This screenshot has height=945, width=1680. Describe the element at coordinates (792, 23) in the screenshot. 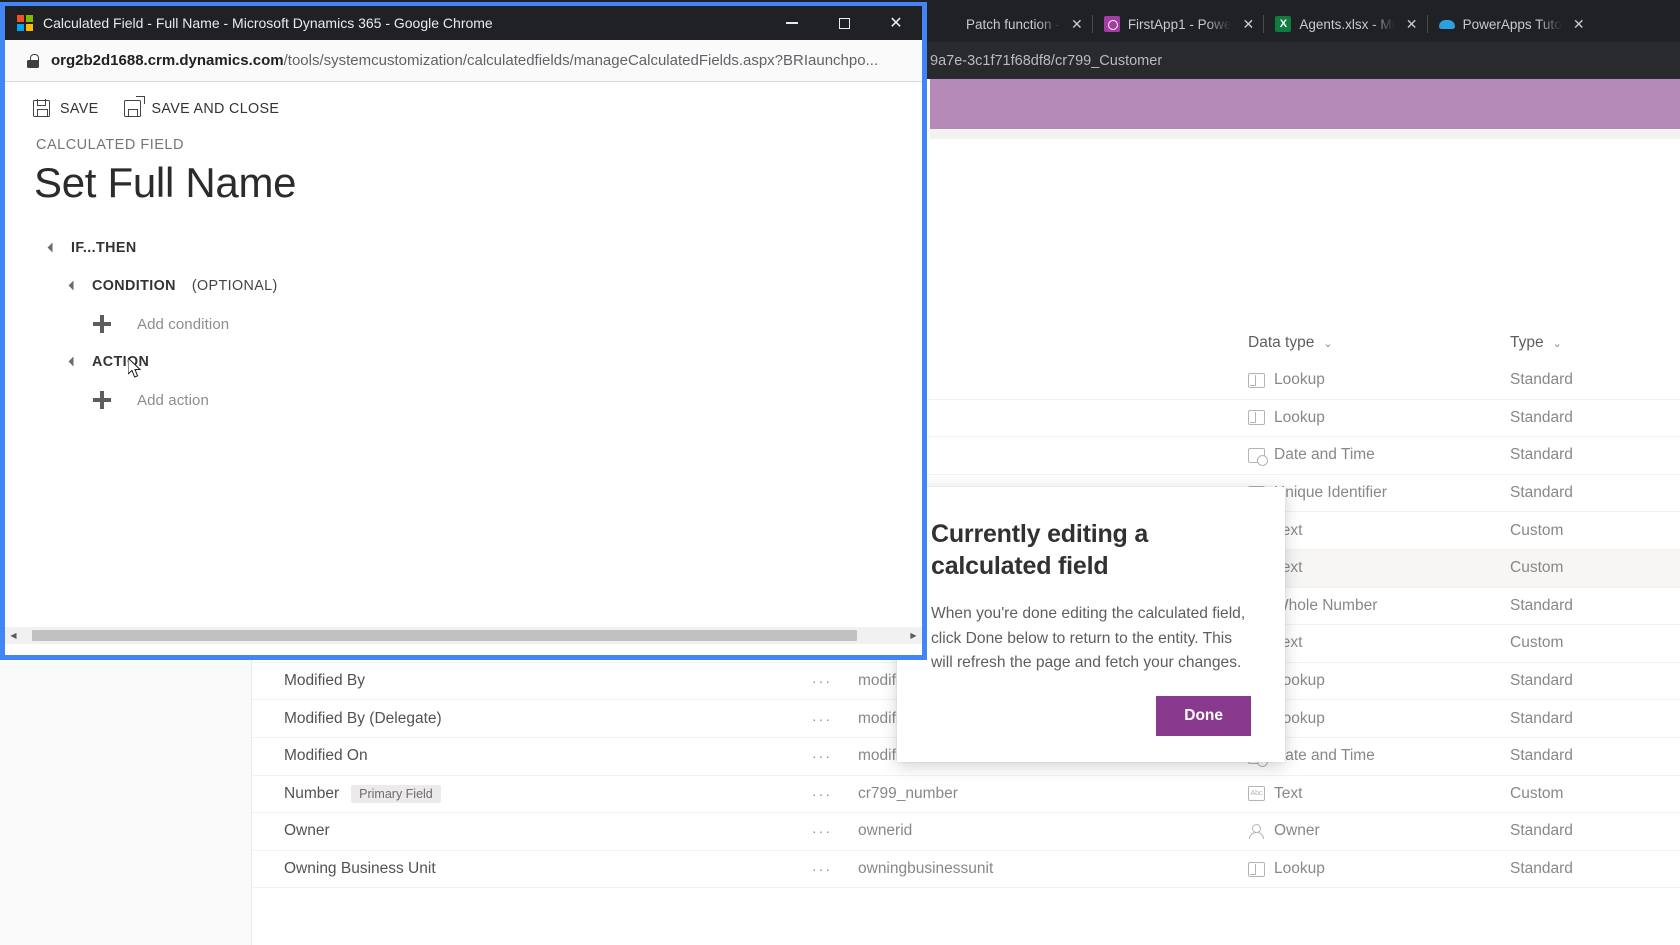

I see `minimize-button` at that location.